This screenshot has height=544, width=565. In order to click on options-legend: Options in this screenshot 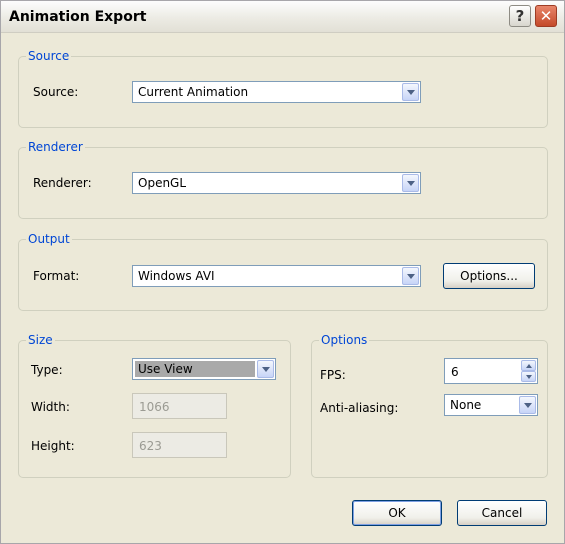, I will do `click(344, 340)`.